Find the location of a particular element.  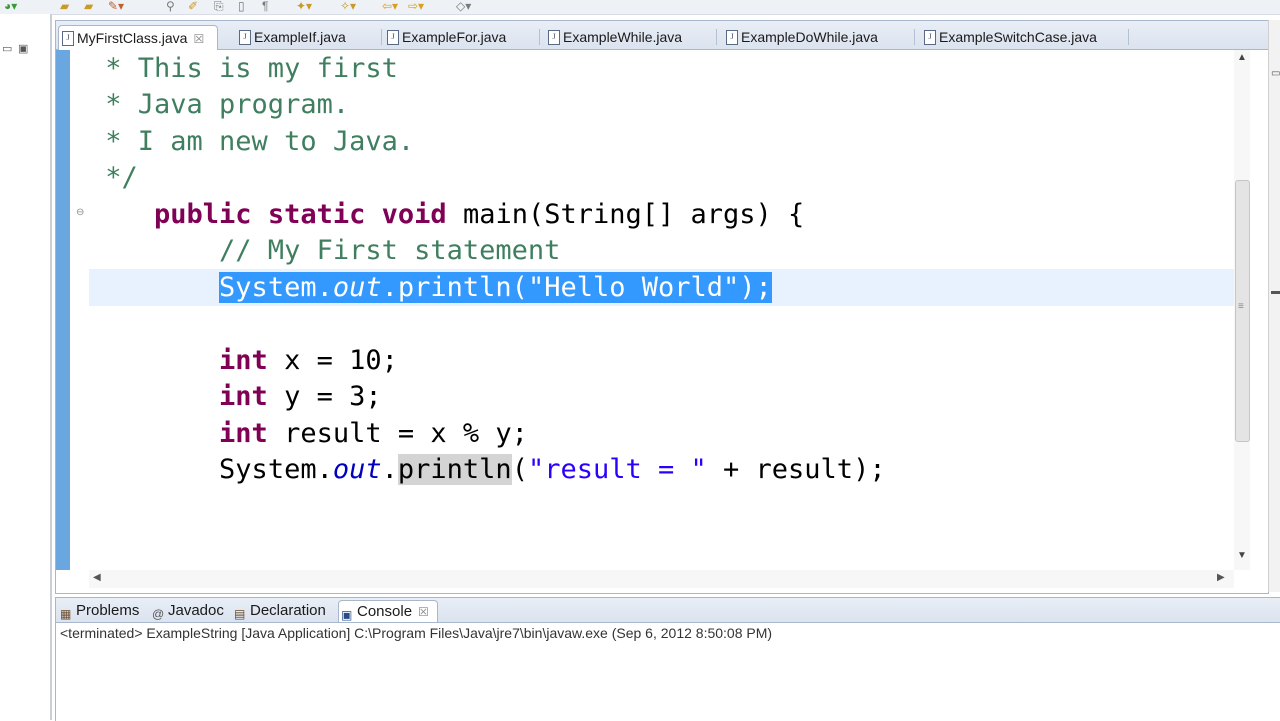

main-signature: main(String[] args) { is located at coordinates (633, 214).